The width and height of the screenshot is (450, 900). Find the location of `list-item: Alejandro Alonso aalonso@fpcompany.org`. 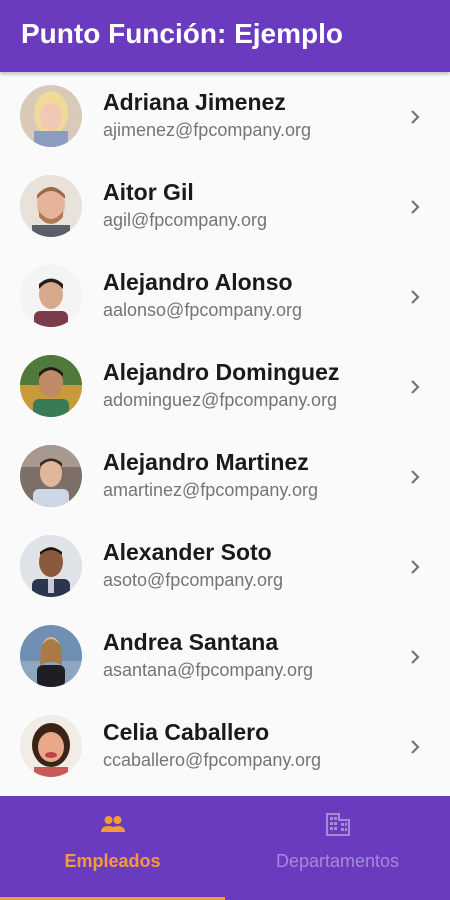

list-item: Alejandro Alonso aalonso@fpcompany.org is located at coordinates (225, 297).